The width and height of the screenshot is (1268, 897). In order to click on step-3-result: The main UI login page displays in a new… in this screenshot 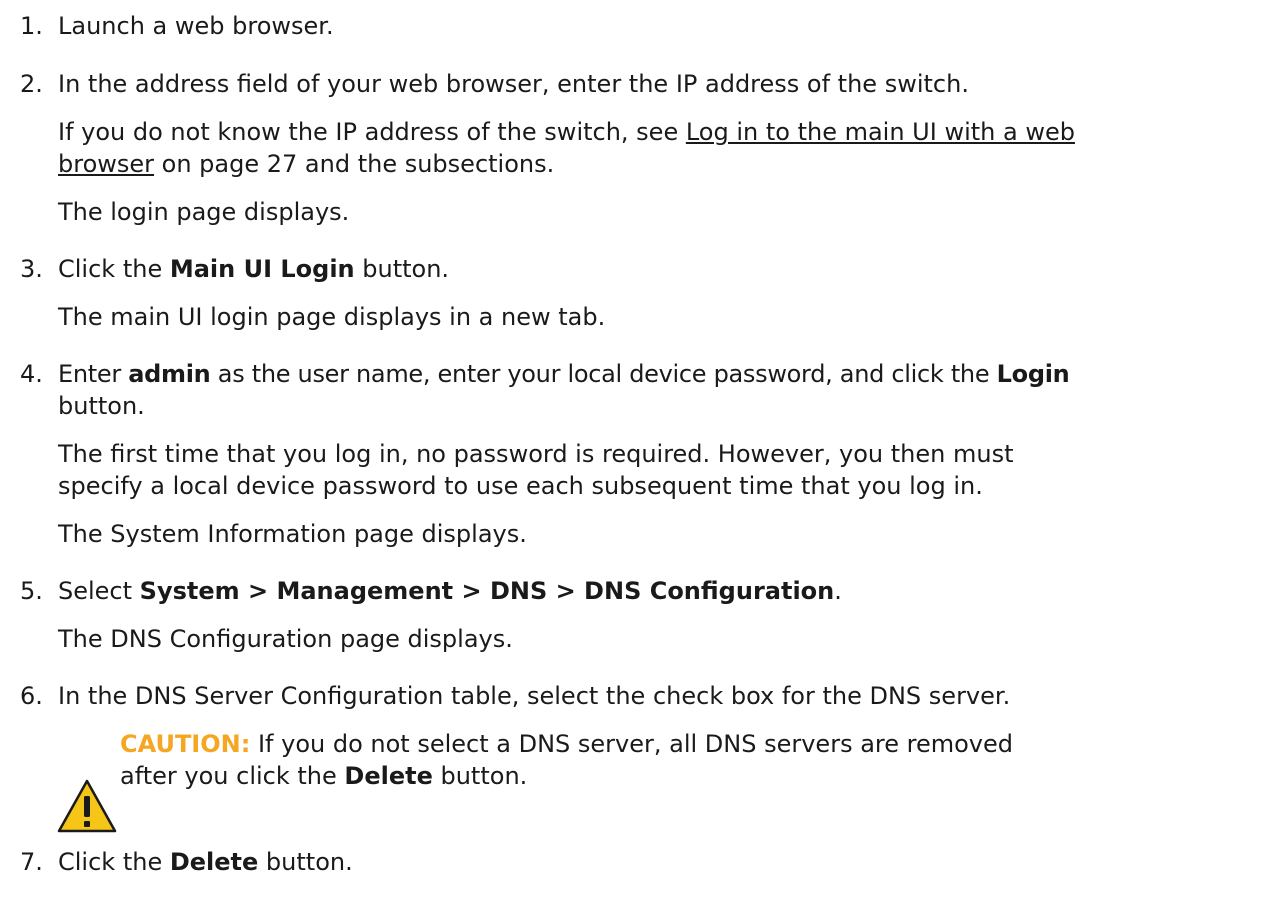, I will do `click(332, 317)`.